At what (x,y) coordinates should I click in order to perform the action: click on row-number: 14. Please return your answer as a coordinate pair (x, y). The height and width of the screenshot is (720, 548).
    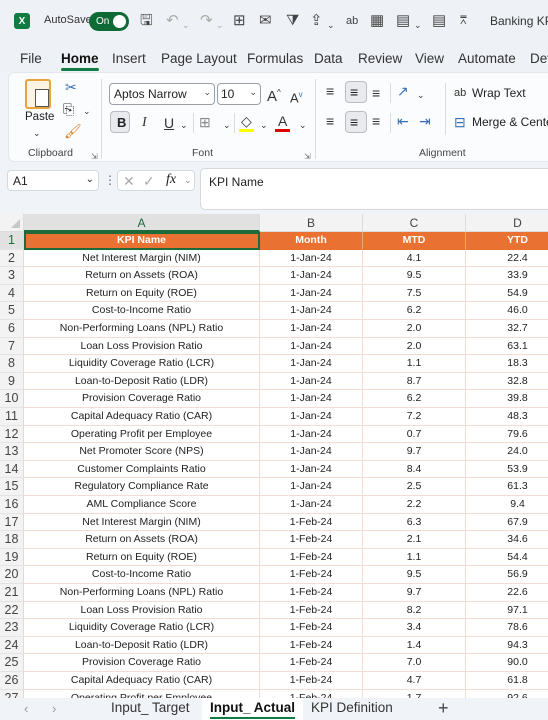
    Looking at the image, I should click on (12, 469).